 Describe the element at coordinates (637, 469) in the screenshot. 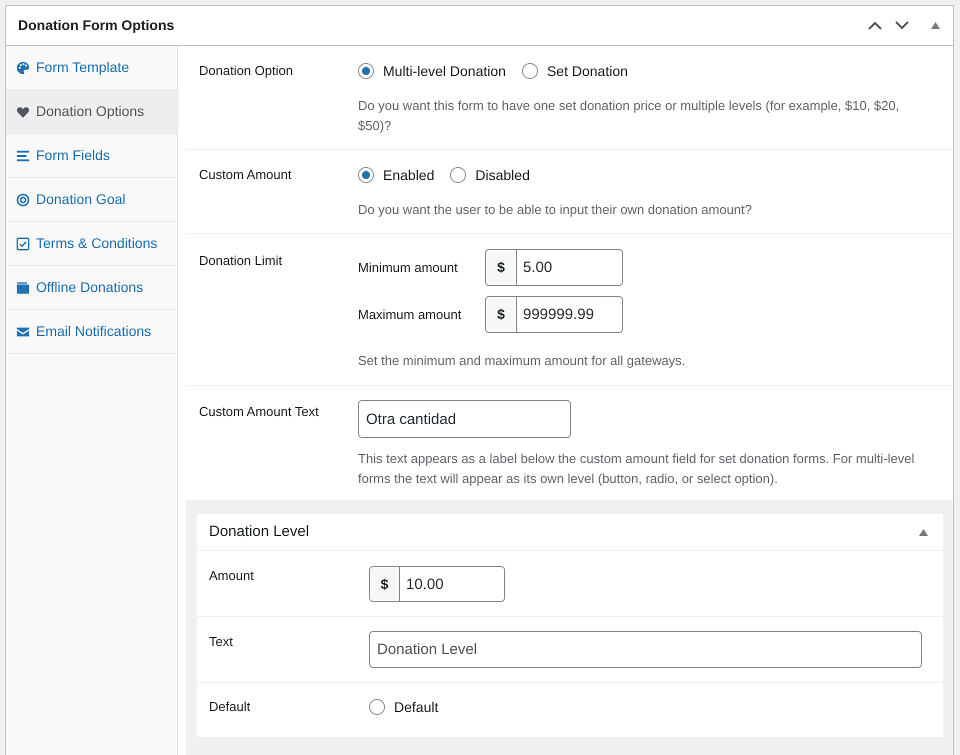

I see `field-description: This text appears as a label below the custom amount field for set donation forms. For multi-level forms the text will appear as its own level (button, radio, or select option).` at that location.